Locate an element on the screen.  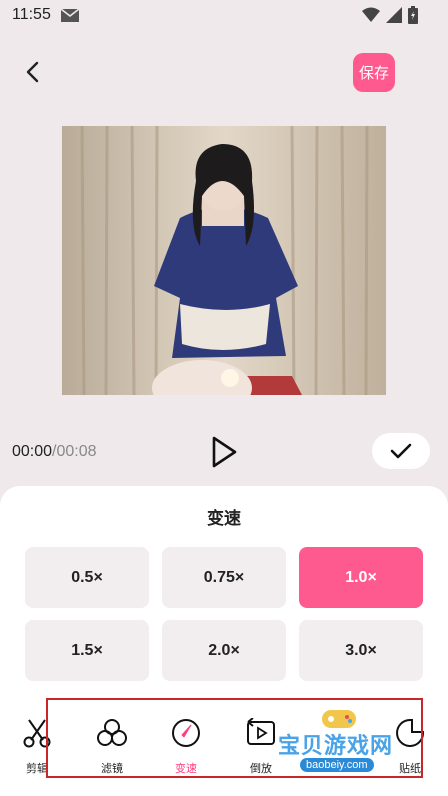
speed-option-2.0x: 2.0× is located at coordinates (224, 650).